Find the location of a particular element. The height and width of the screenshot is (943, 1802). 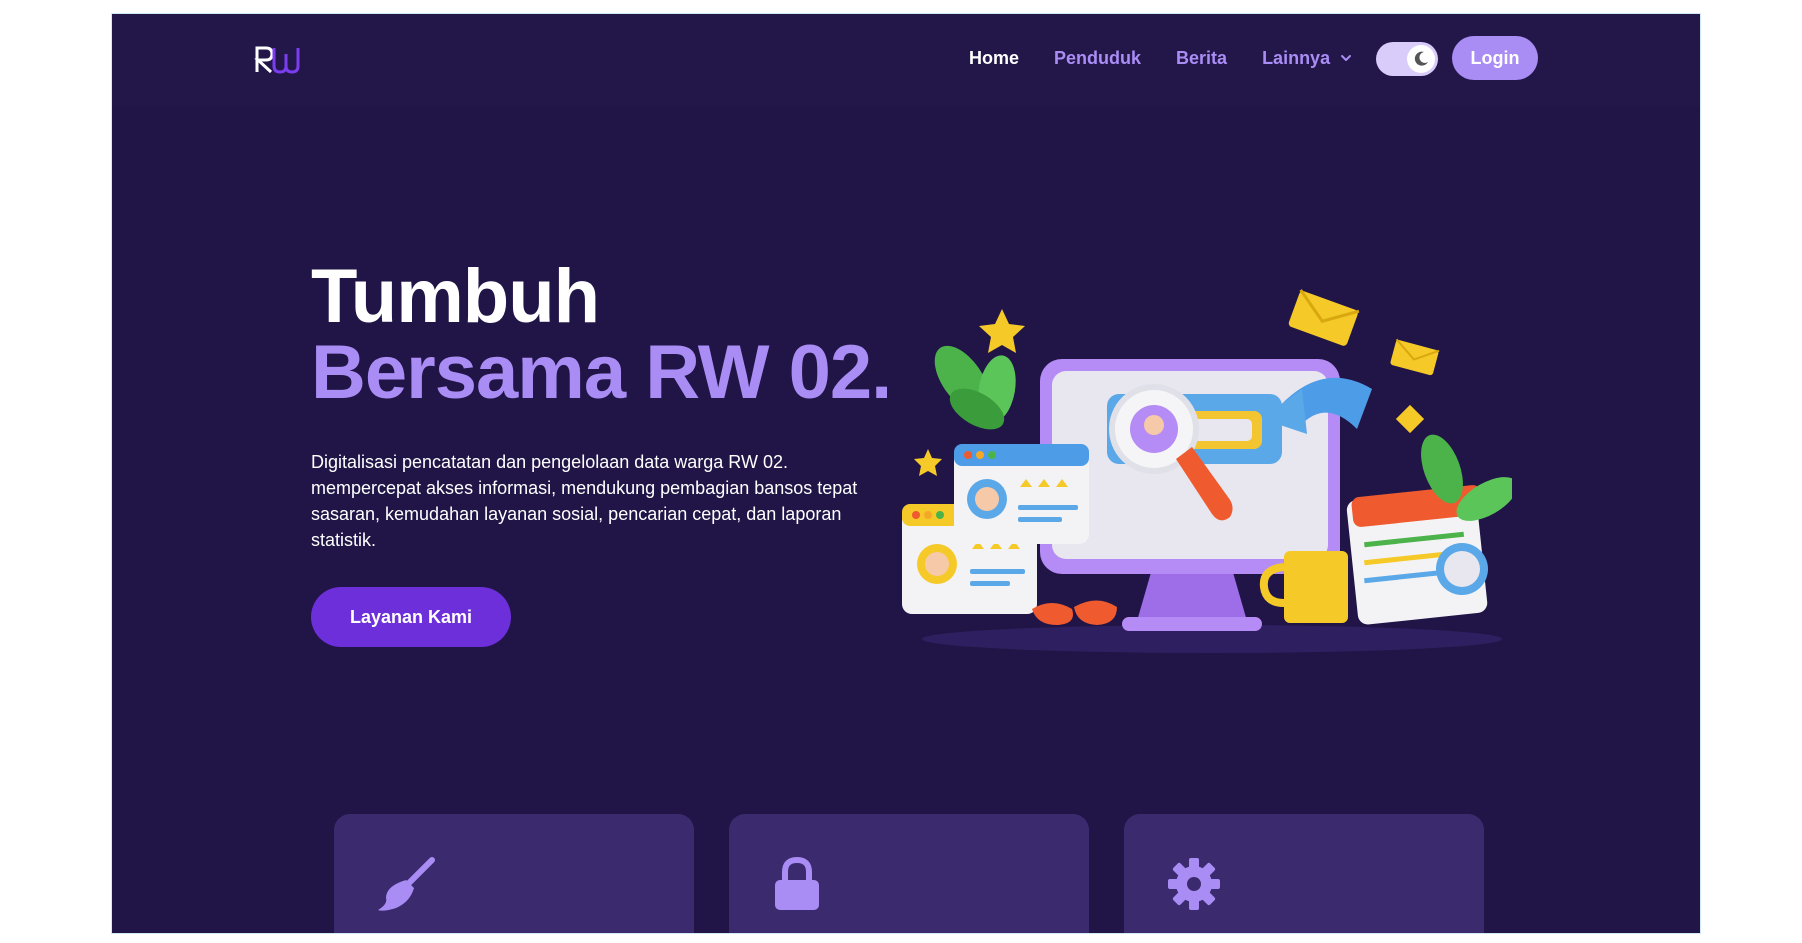

service-card-security is located at coordinates (909, 873).